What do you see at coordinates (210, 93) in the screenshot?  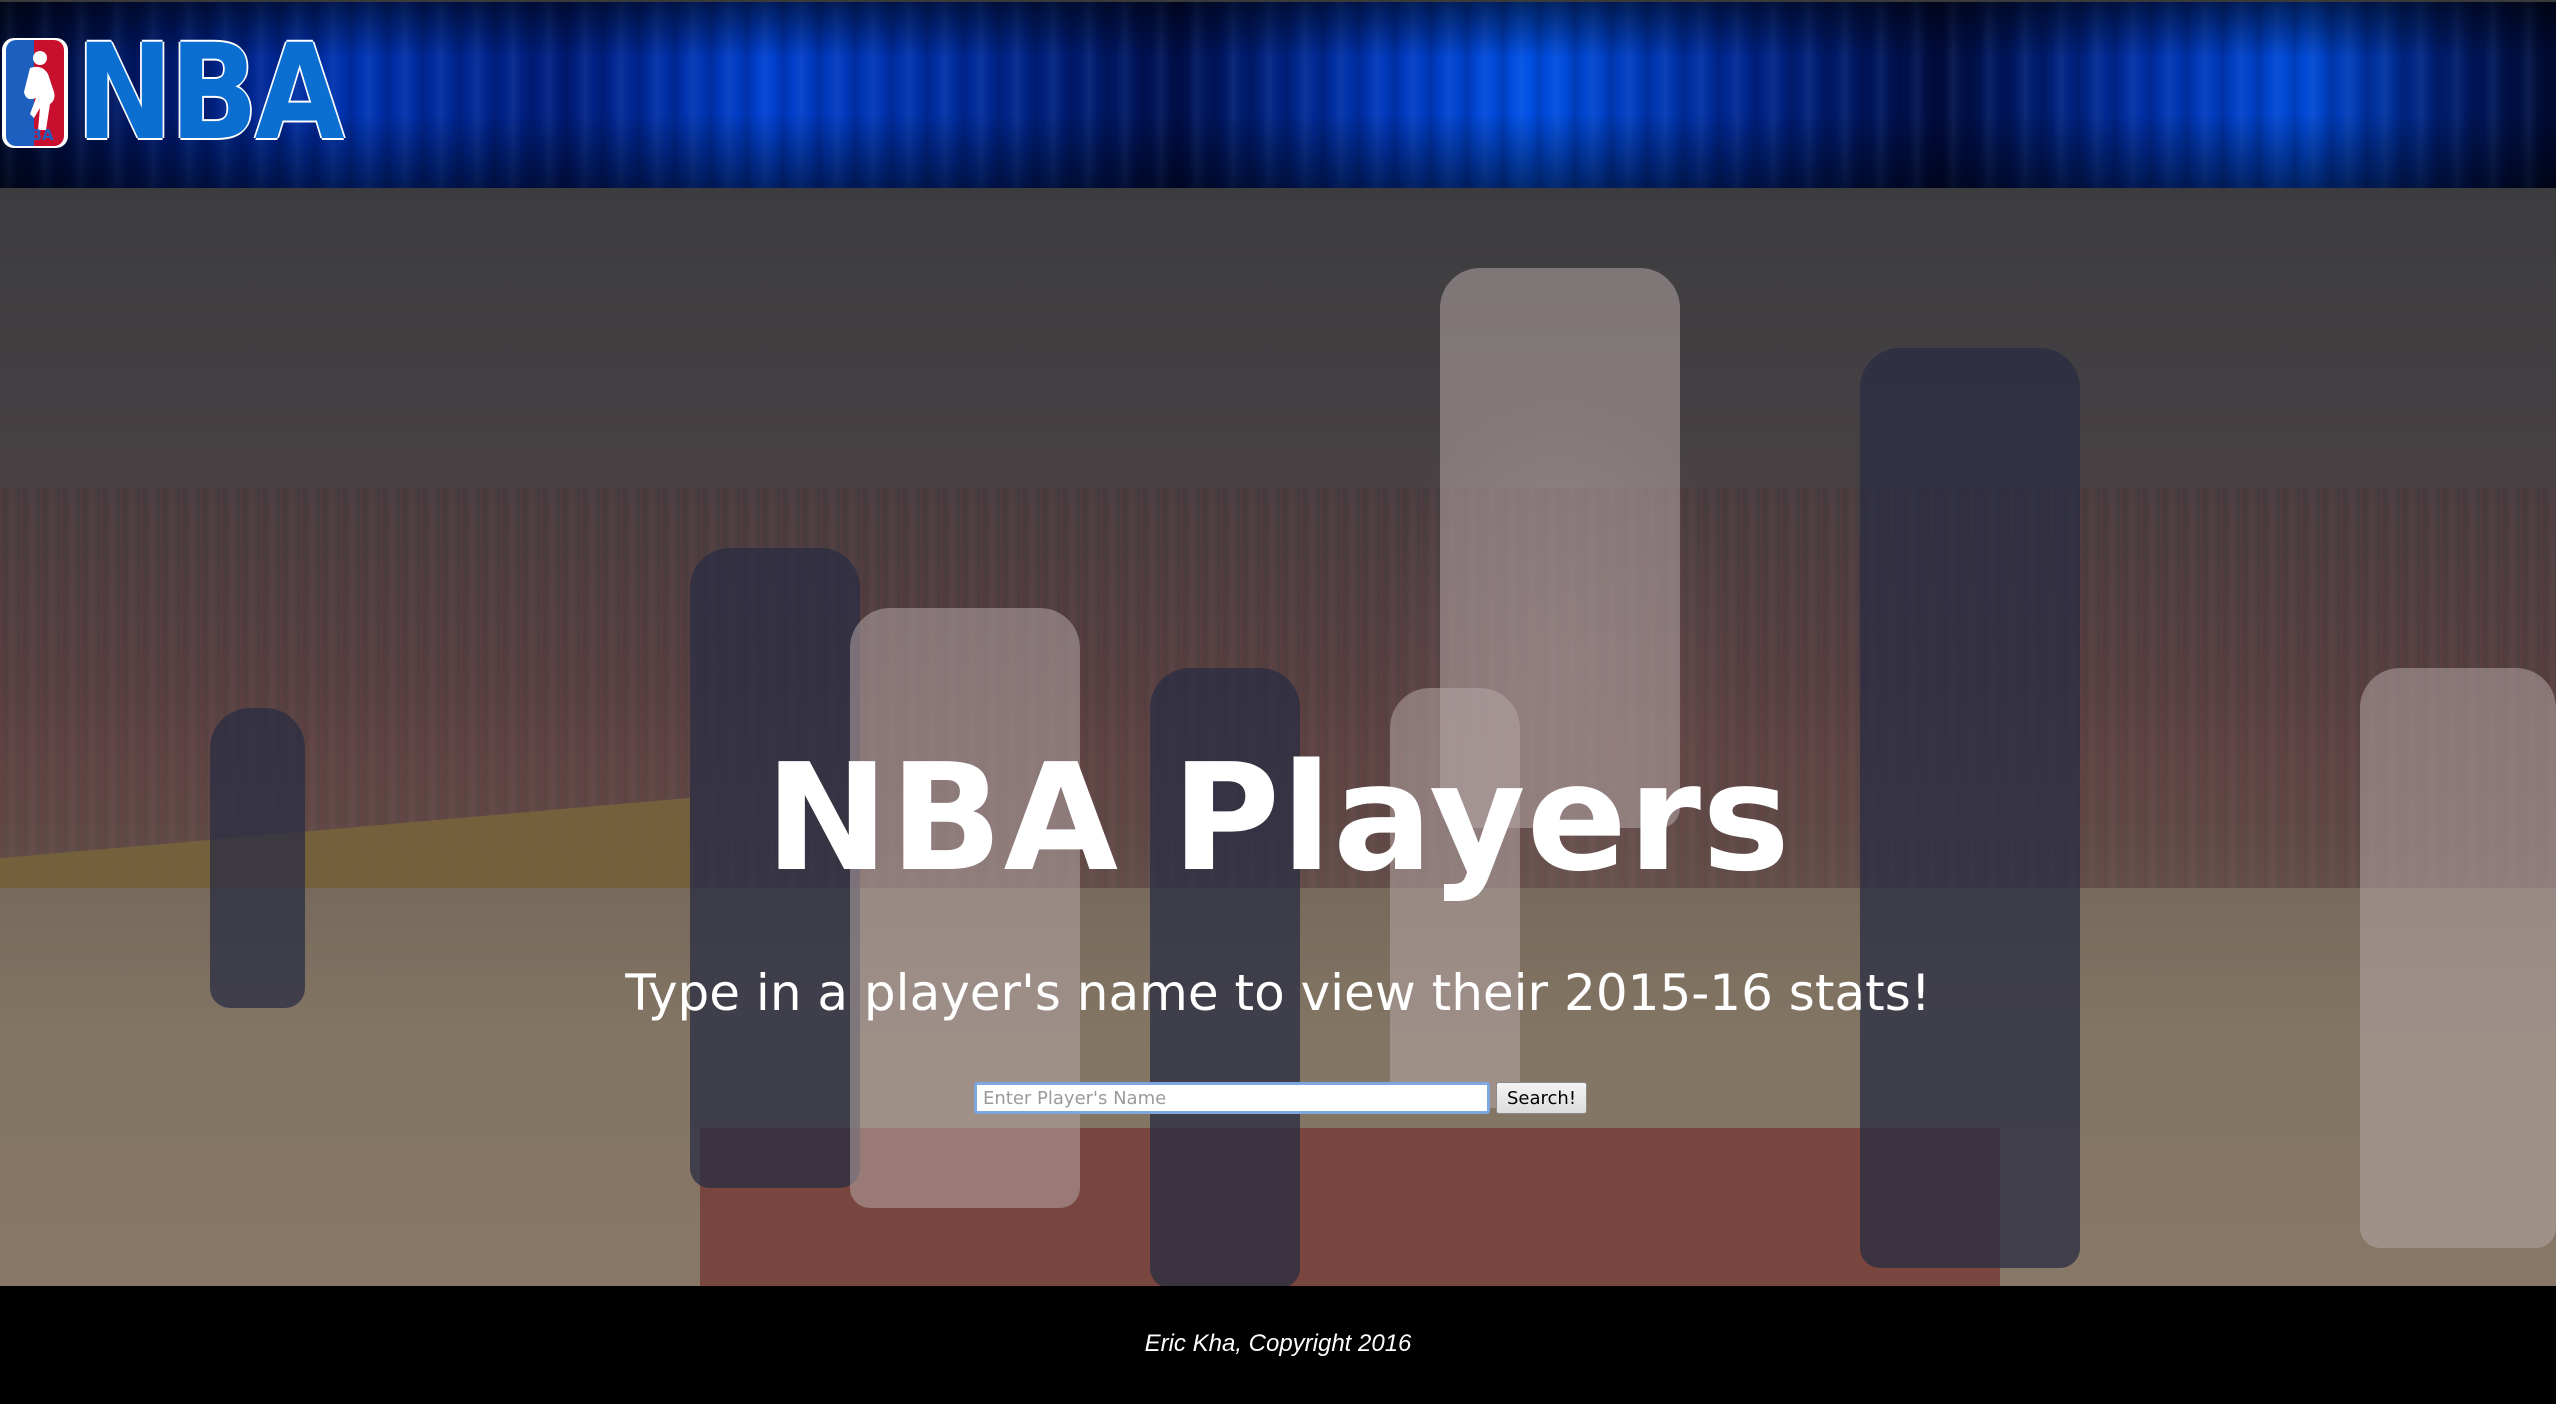 I see `nba-logo-text: NBA` at bounding box center [210, 93].